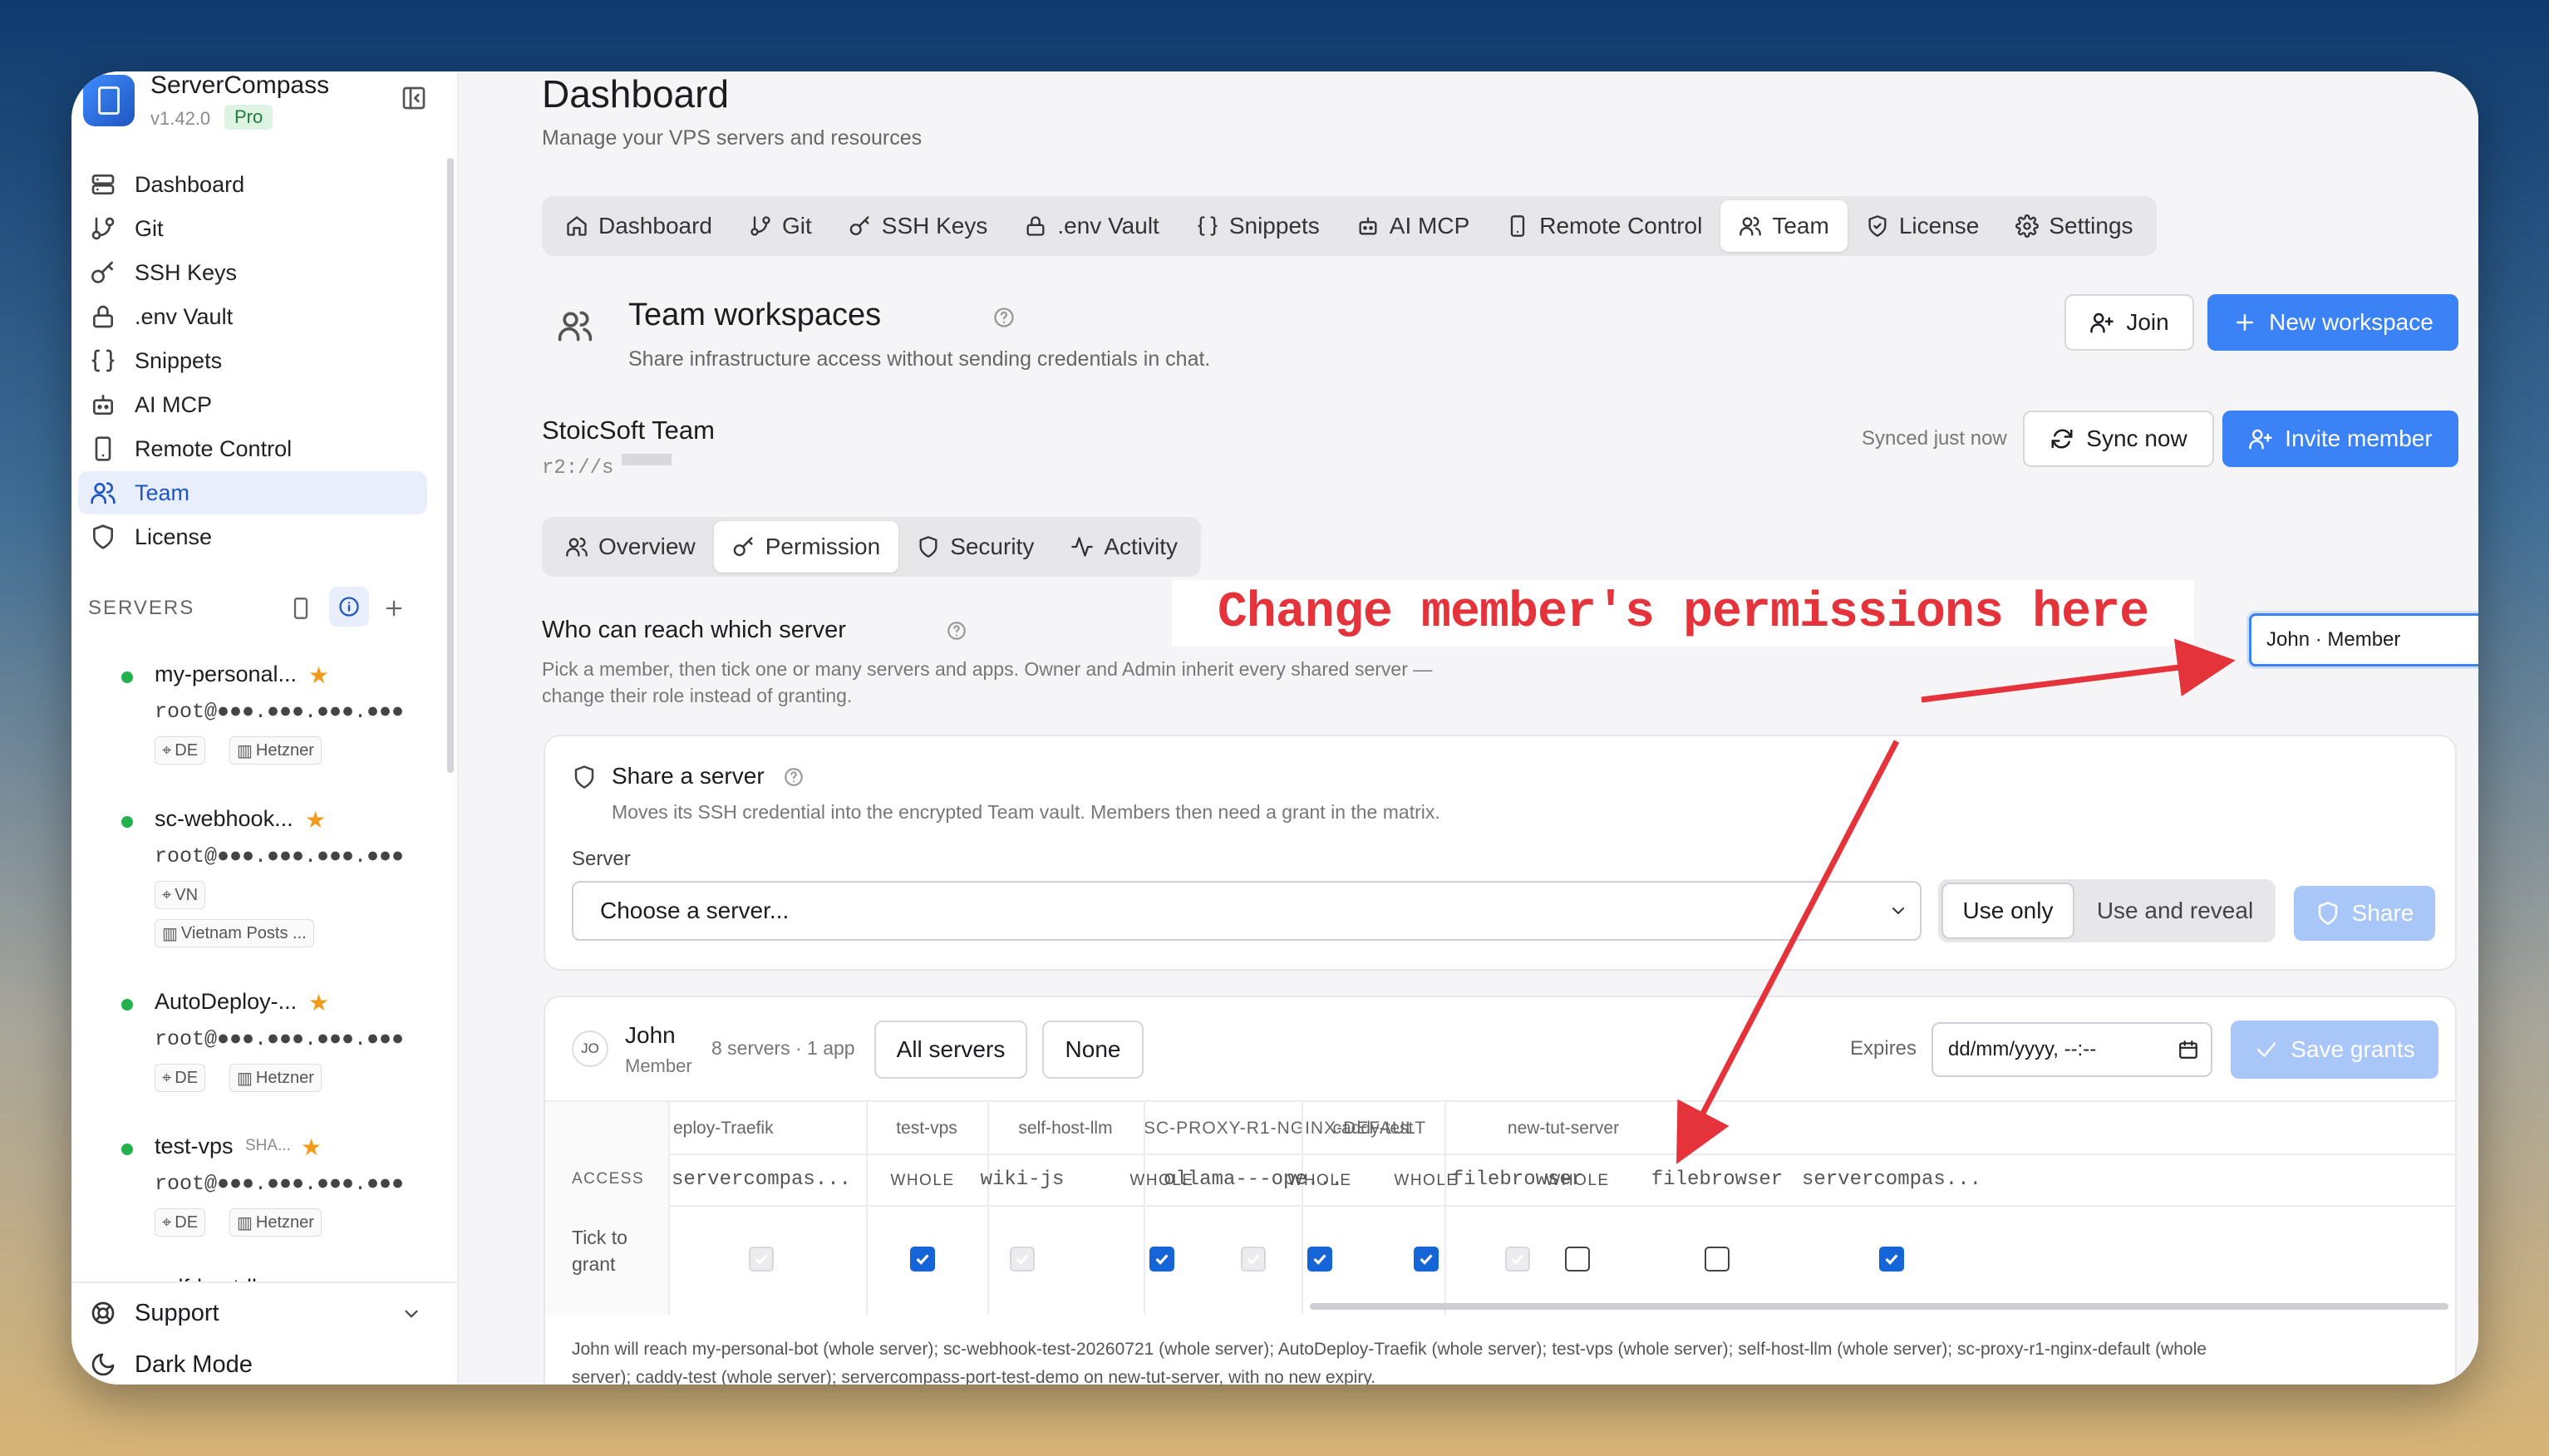 This screenshot has width=2549, height=1456. Describe the element at coordinates (2188, 1049) in the screenshot. I see `calendar-icon` at that location.